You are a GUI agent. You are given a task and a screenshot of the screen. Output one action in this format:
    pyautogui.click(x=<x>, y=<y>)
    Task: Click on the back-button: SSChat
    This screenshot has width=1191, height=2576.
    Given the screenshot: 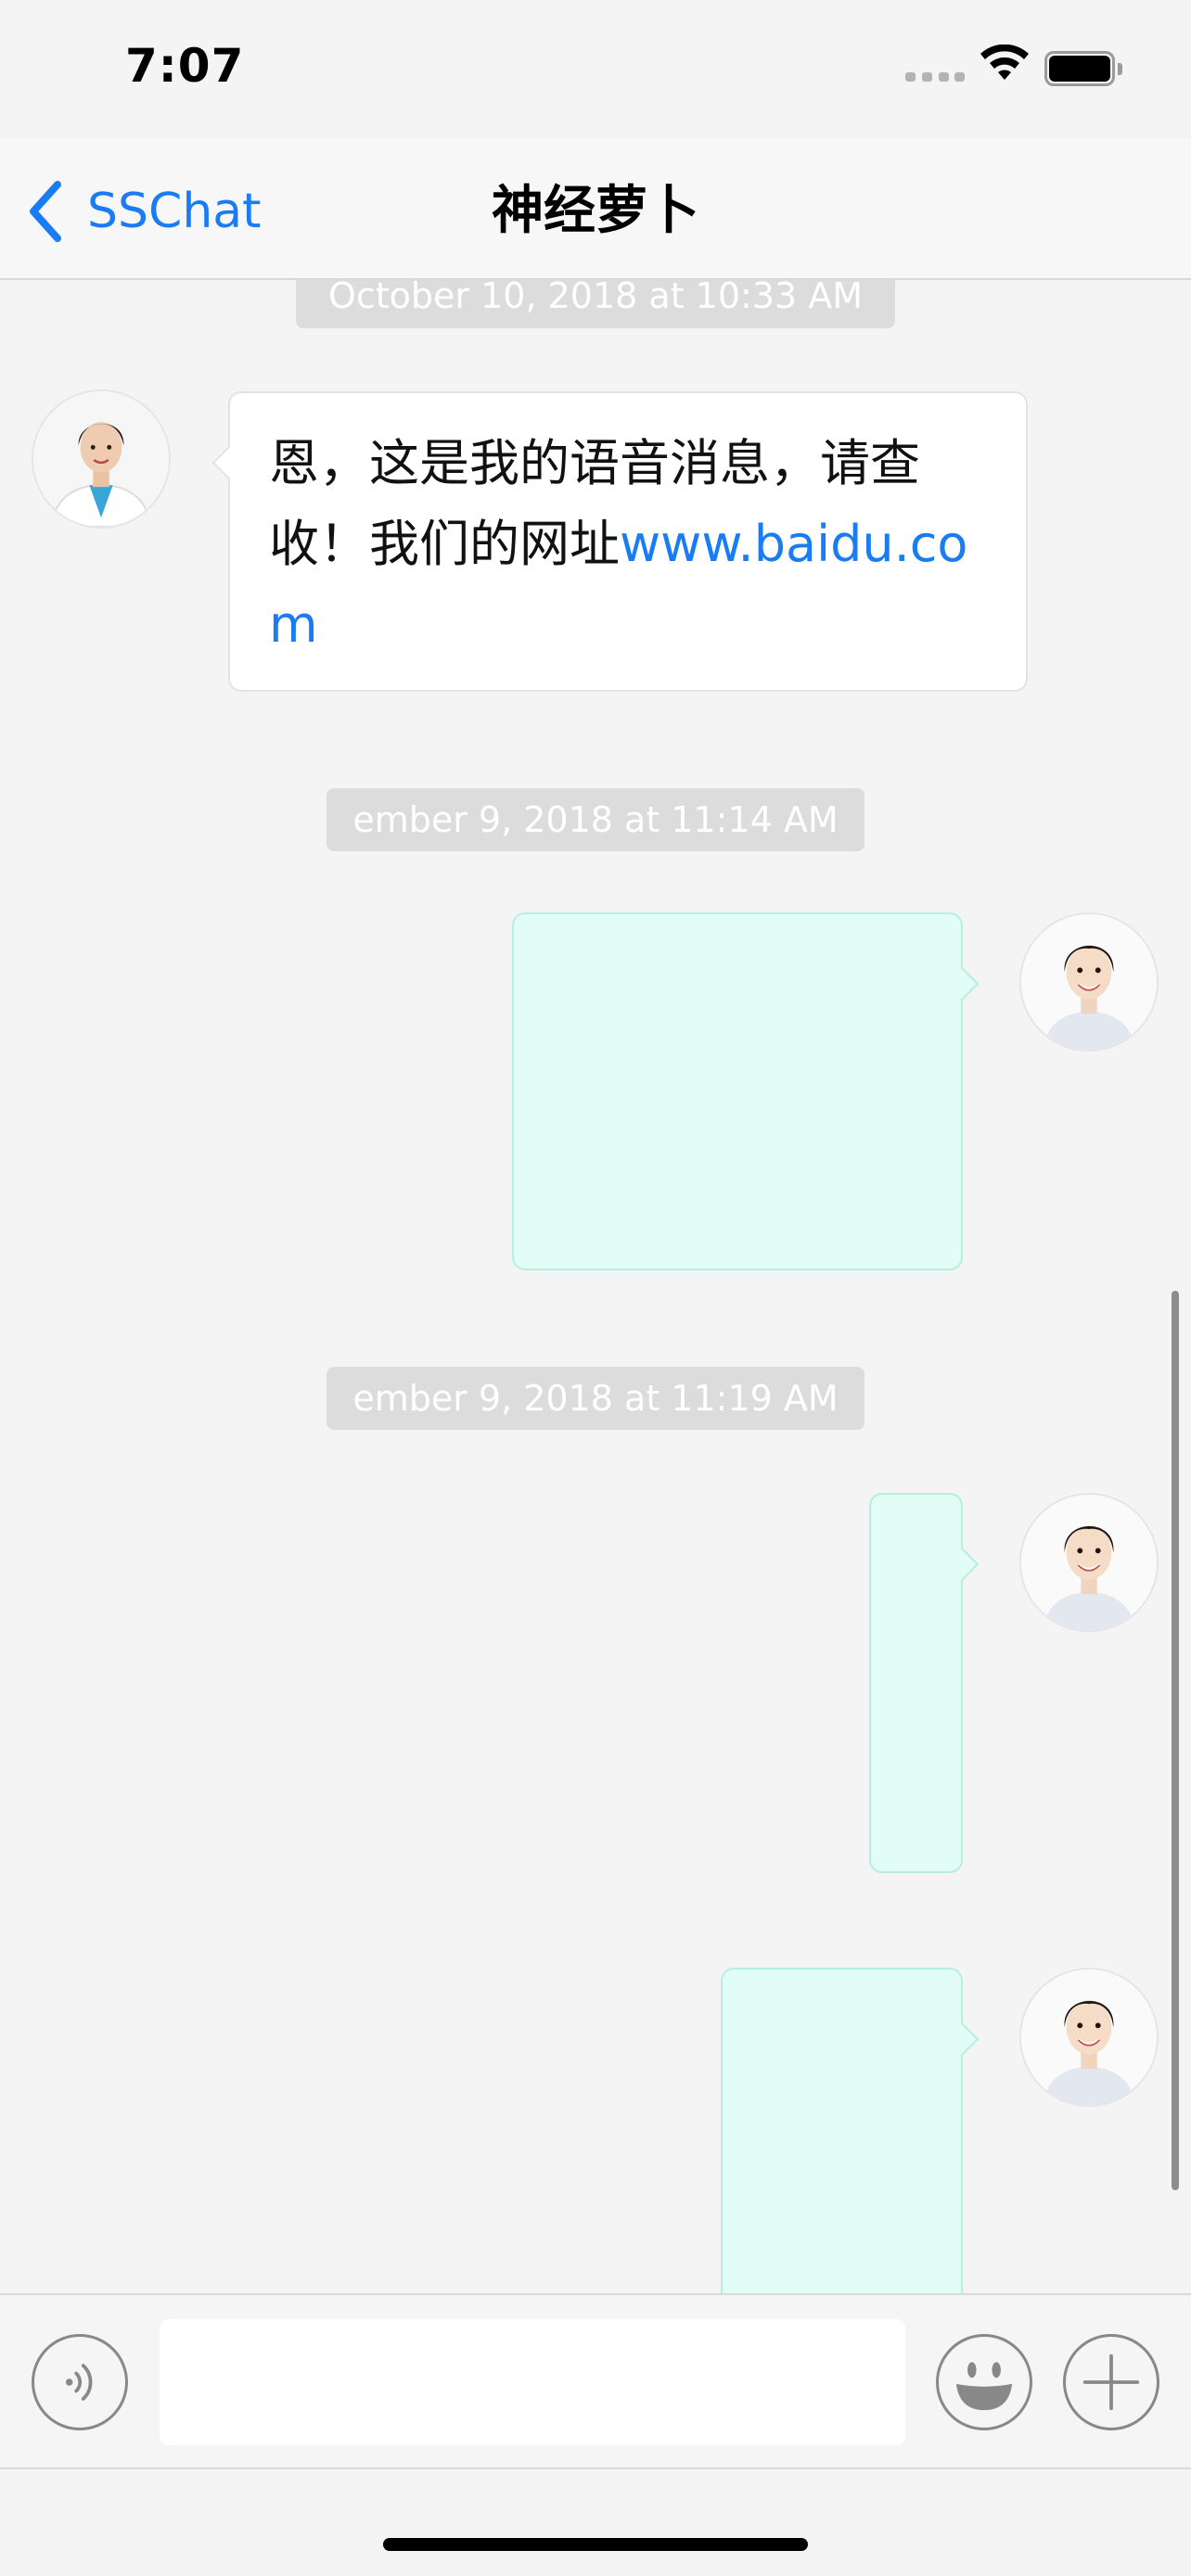 What is the action you would take?
    pyautogui.click(x=144, y=212)
    